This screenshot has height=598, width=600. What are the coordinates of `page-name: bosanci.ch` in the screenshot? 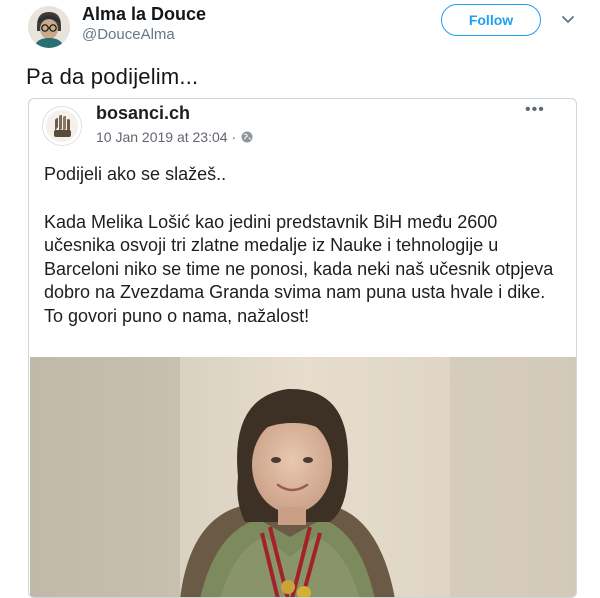 It's located at (143, 113).